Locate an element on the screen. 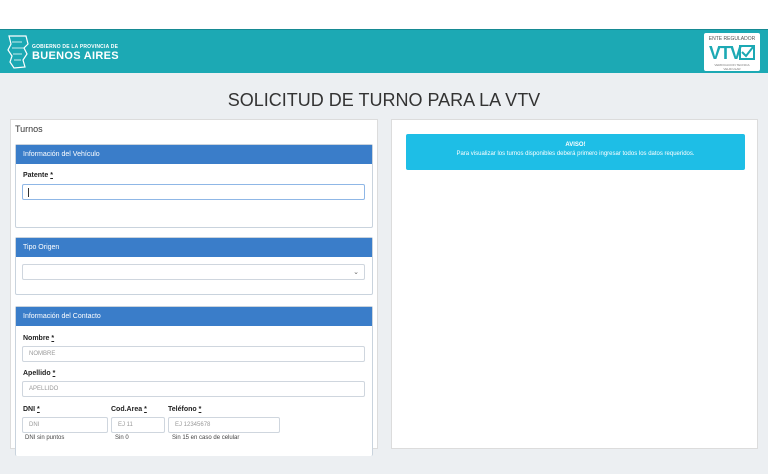 This screenshot has width=768, height=474. telefono-placeholder: EJ 12345678 is located at coordinates (193, 425).